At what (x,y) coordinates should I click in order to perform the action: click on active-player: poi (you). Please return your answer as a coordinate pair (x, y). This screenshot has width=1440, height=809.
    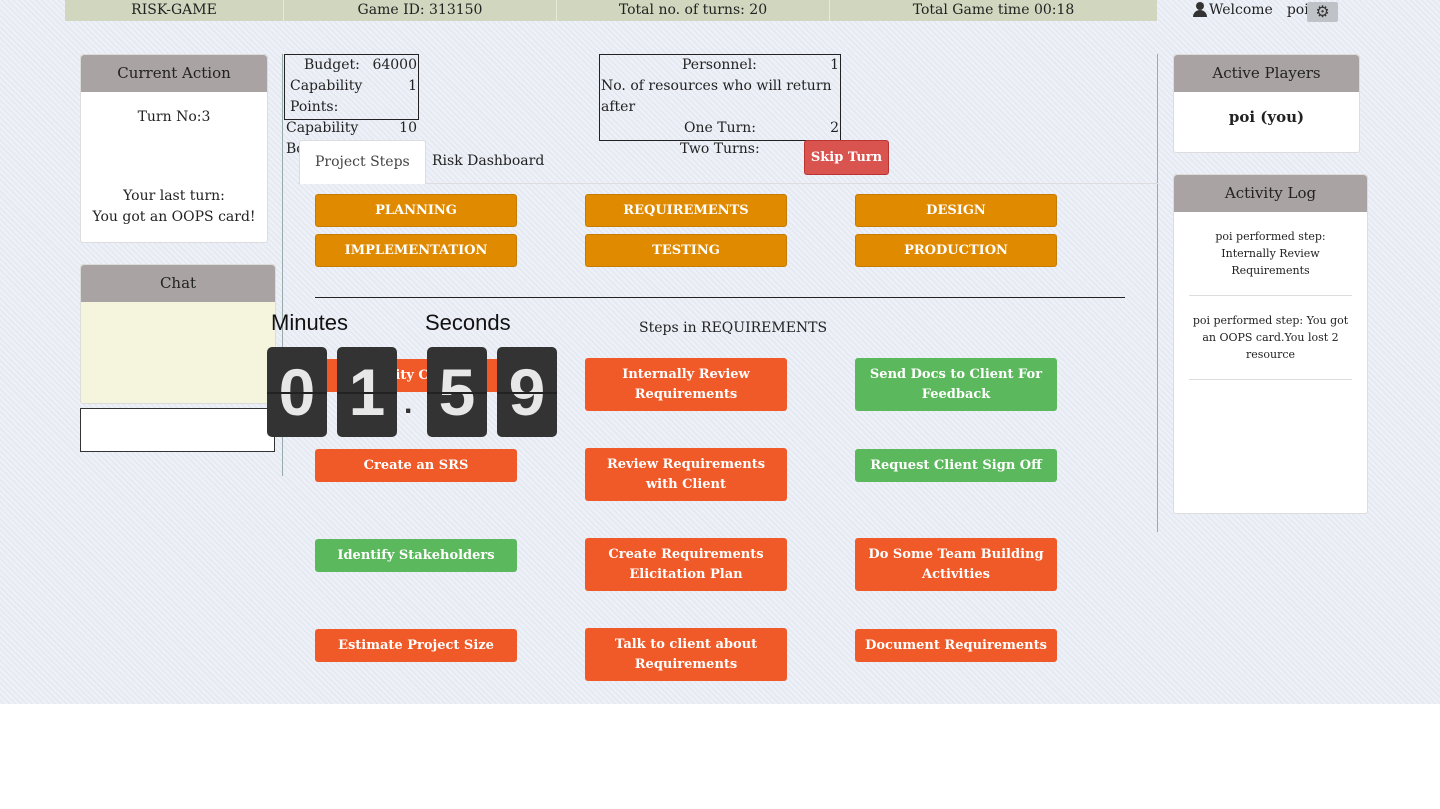
    Looking at the image, I should click on (1266, 117).